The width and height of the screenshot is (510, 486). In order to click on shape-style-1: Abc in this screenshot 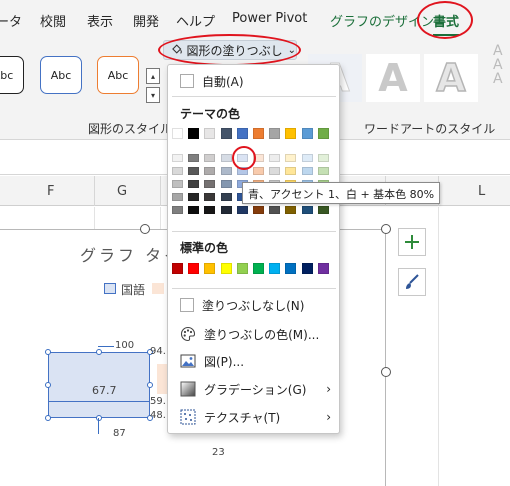, I will do `click(12, 75)`.